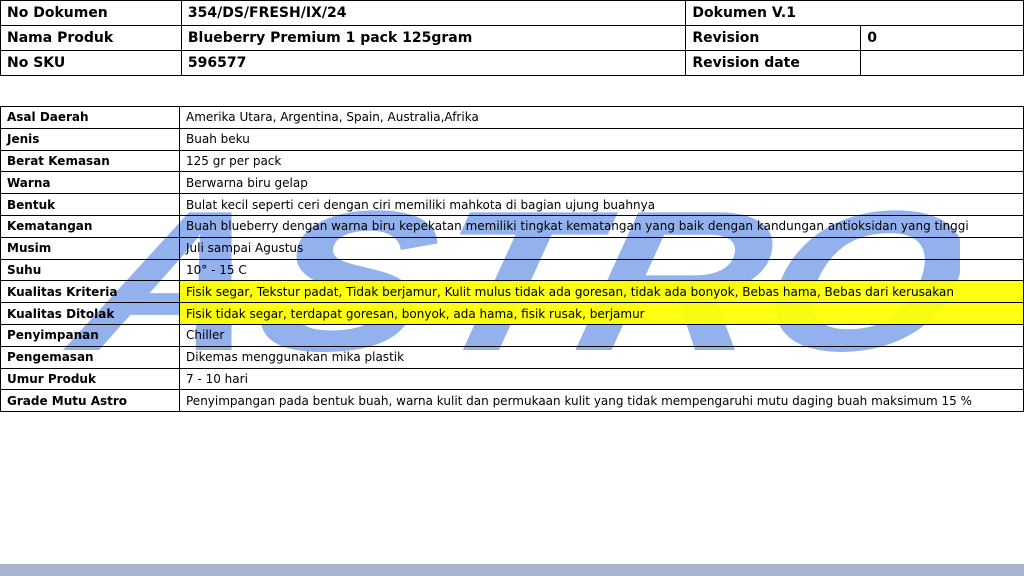  I want to click on sku-label: No SKU, so click(91, 63).